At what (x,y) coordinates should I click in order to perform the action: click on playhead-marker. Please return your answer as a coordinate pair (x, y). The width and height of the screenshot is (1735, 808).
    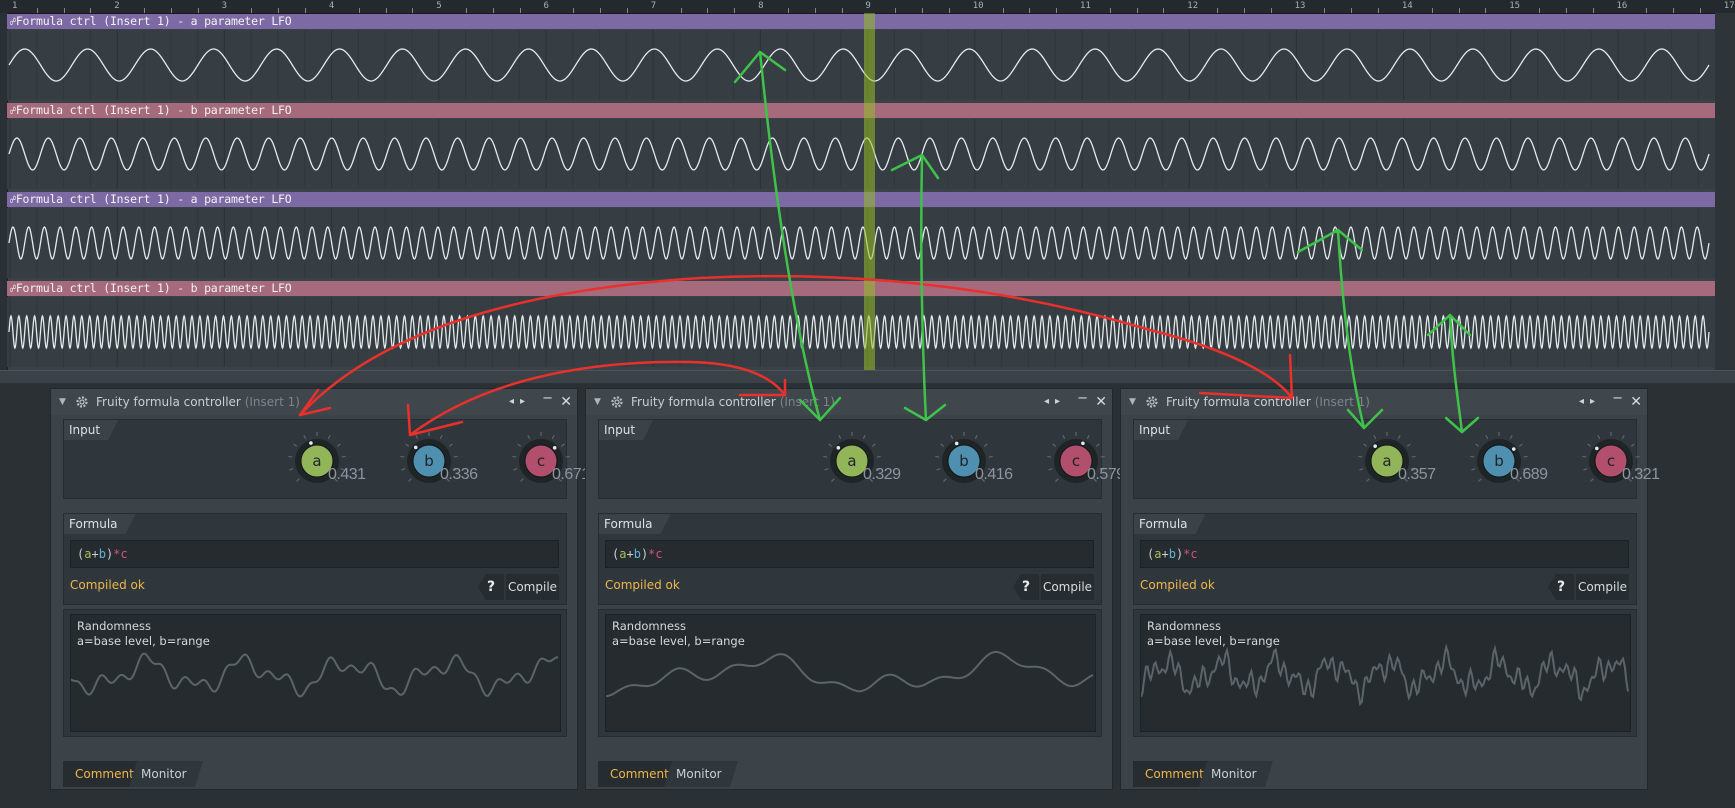
    Looking at the image, I should click on (869, 191).